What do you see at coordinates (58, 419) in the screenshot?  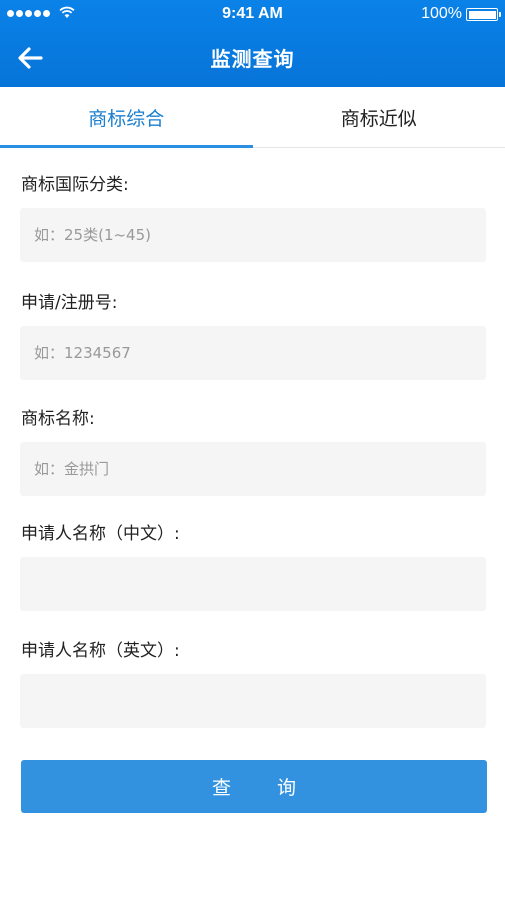 I see `trademark-name-label: 商标名称:` at bounding box center [58, 419].